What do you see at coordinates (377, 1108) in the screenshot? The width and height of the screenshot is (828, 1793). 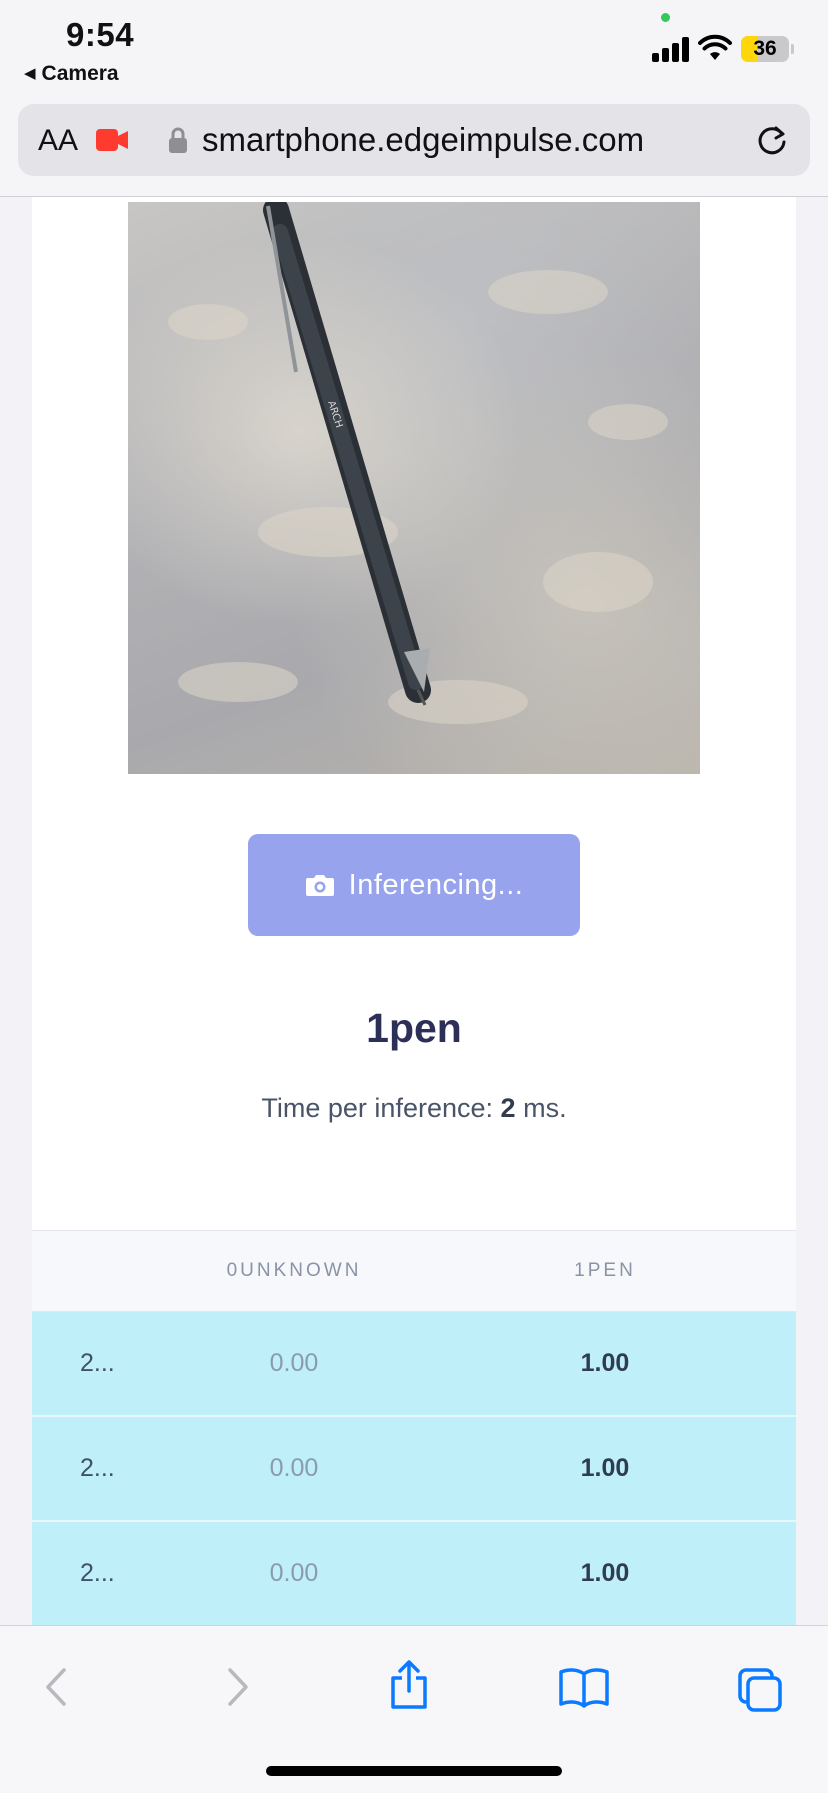 I see `timing-prefix: Time per inference:` at bounding box center [377, 1108].